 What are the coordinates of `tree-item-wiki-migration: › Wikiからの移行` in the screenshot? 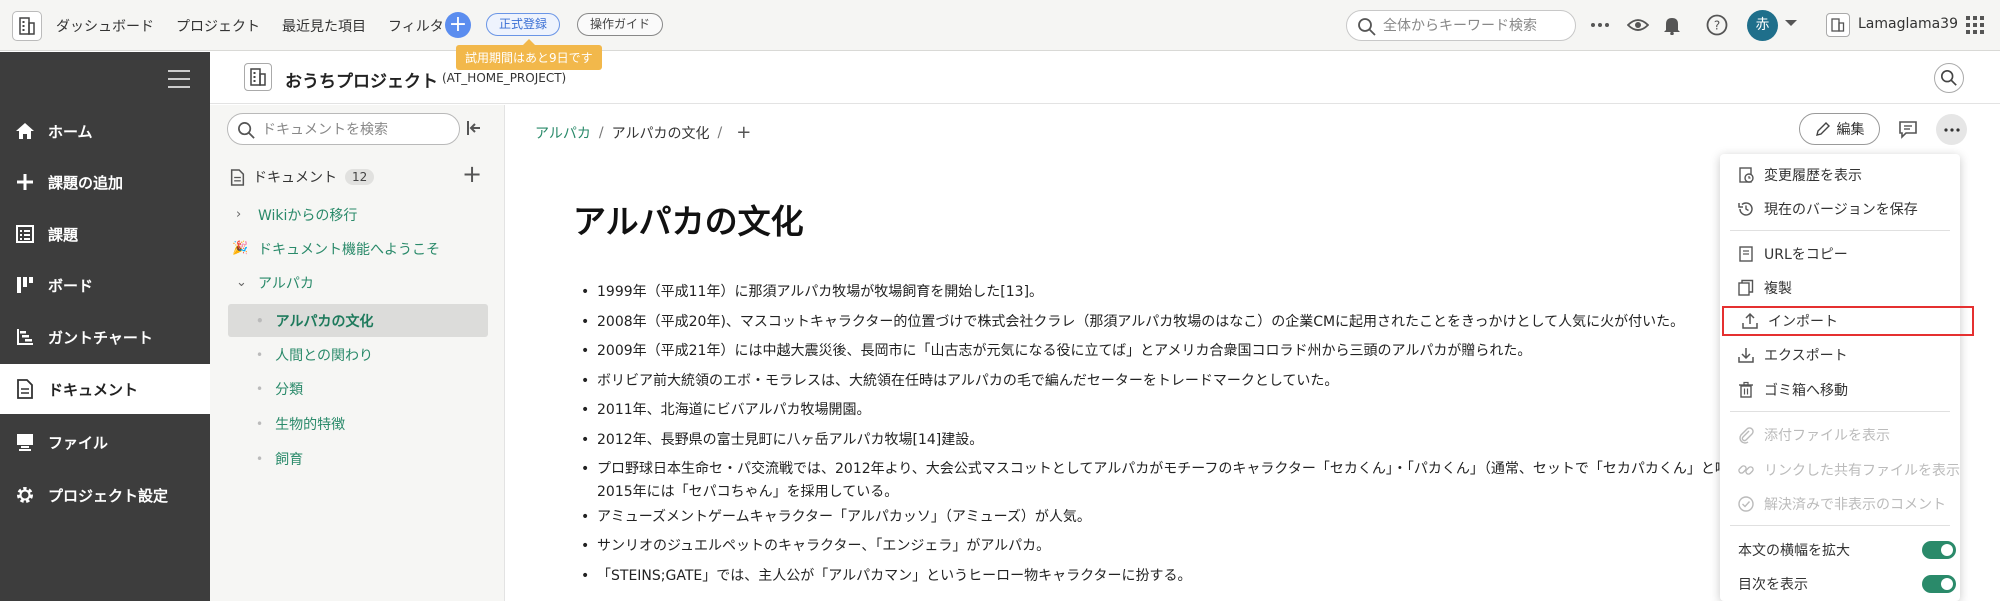 It's located at (358, 214).